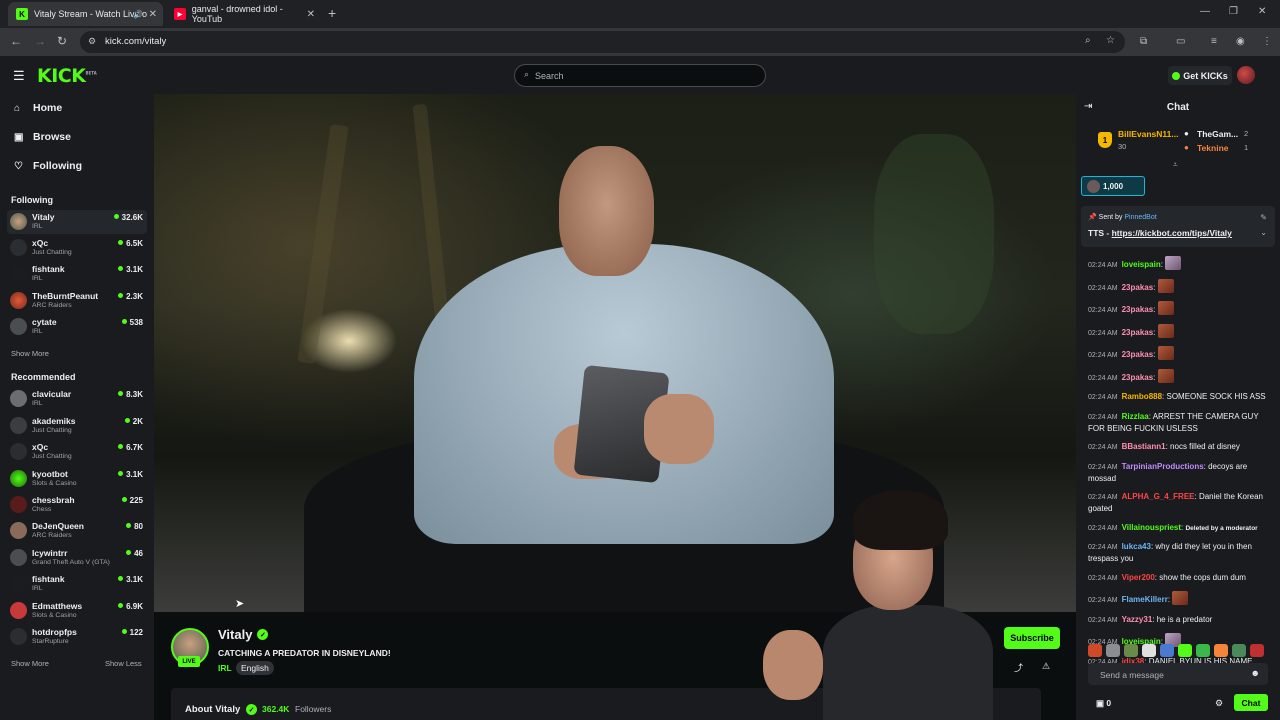  I want to click on send-chat-button: Chat, so click(1251, 702).